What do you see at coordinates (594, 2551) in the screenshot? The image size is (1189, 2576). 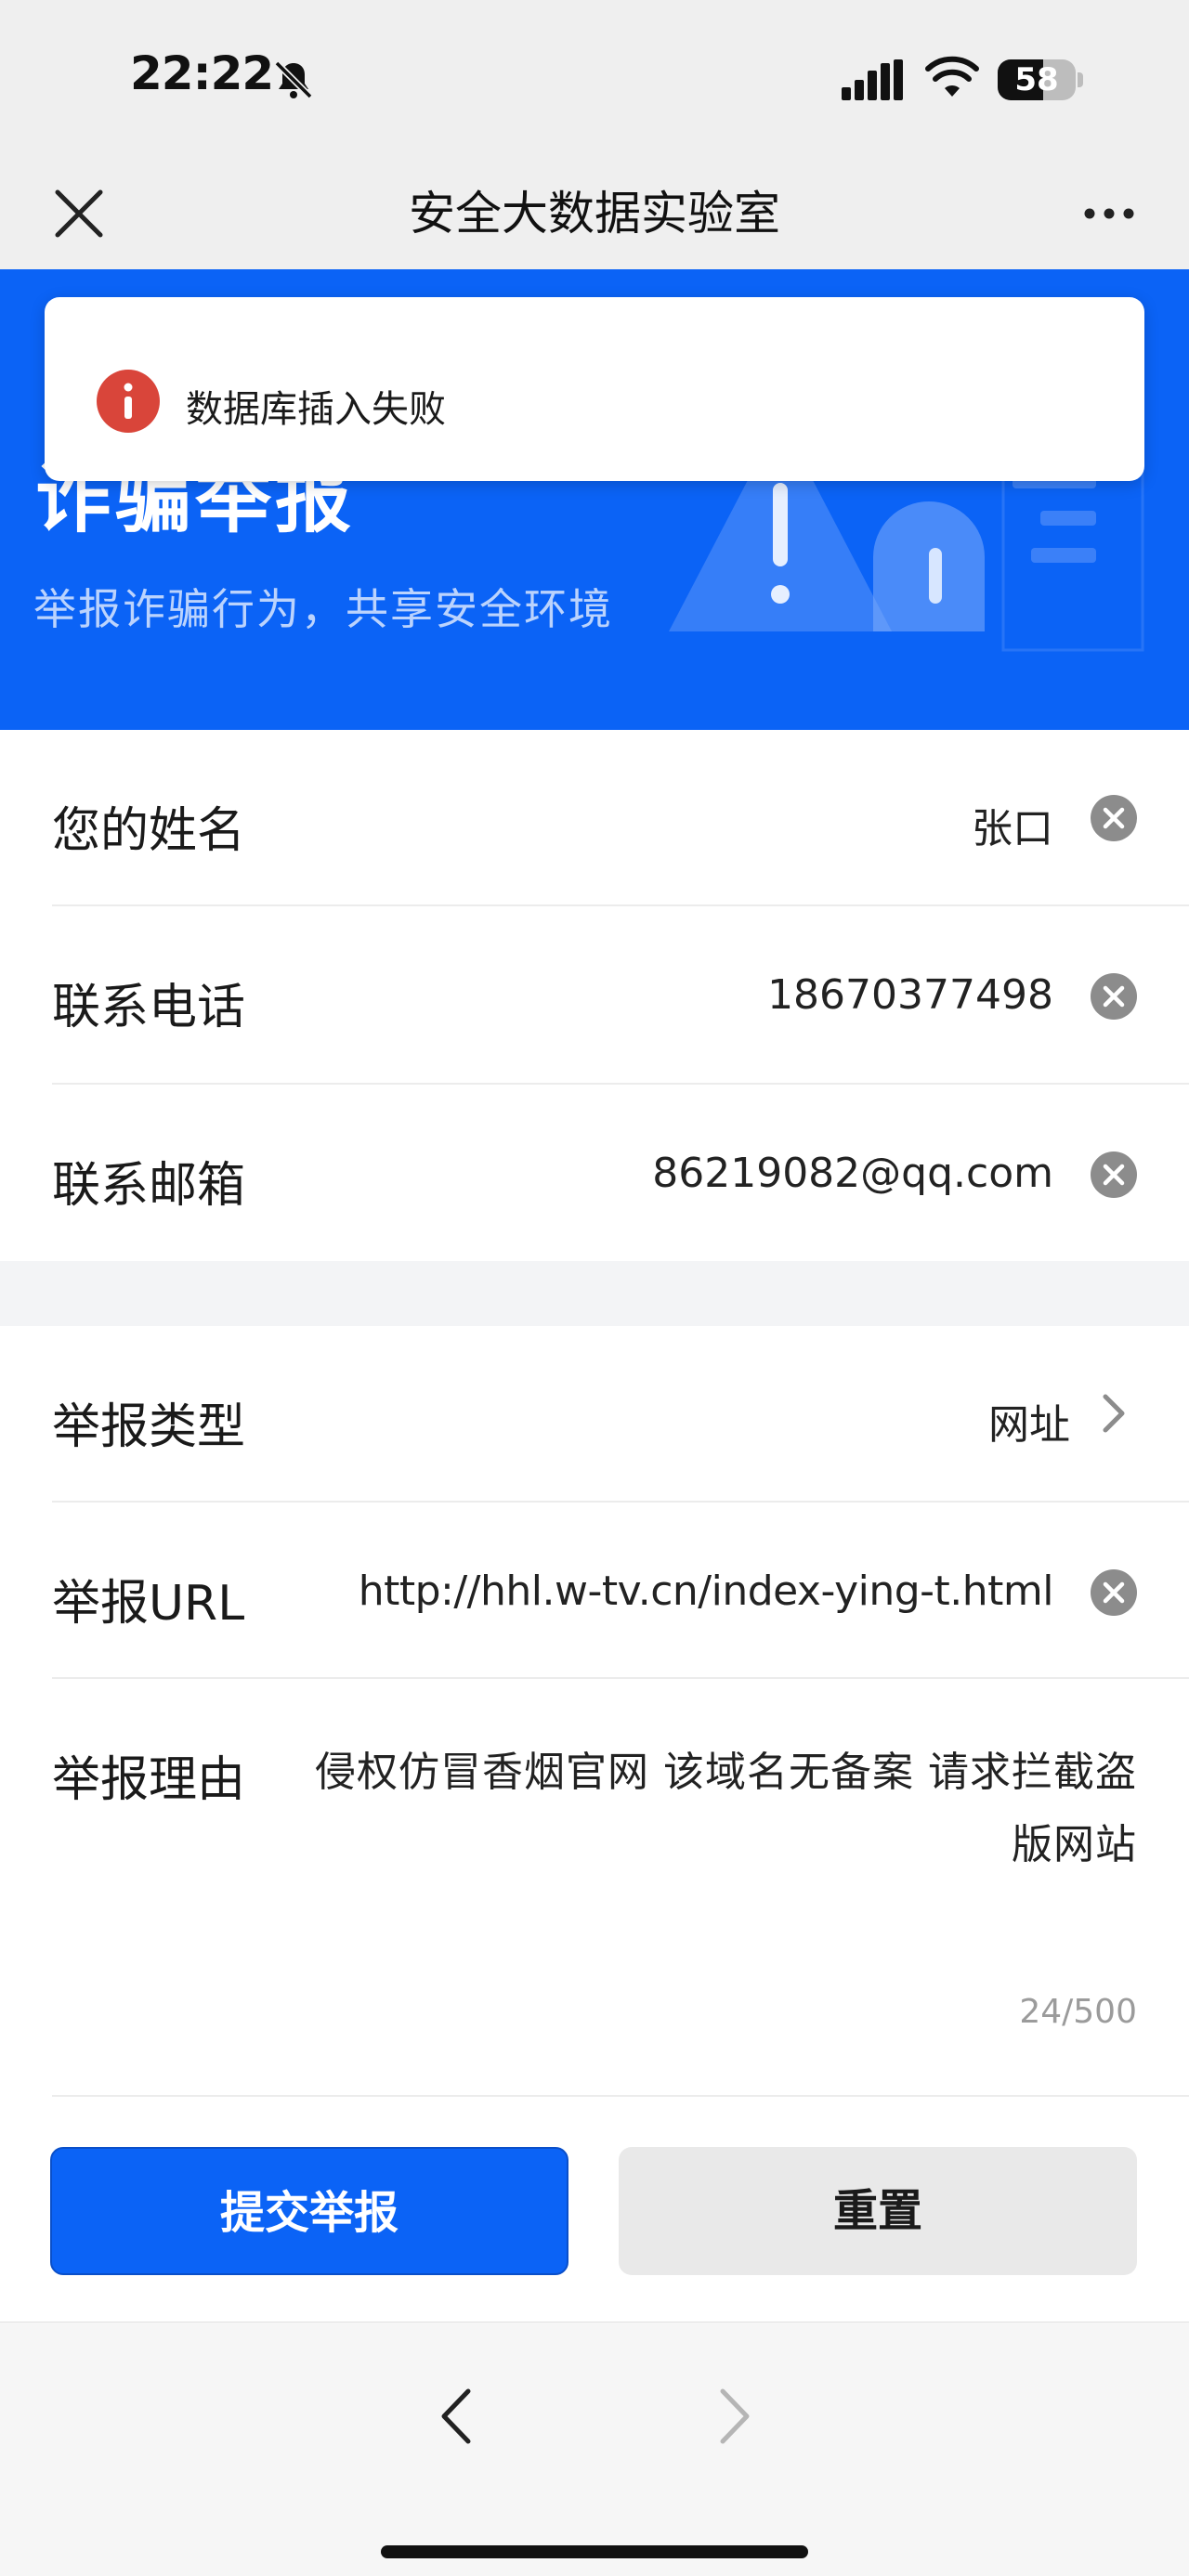 I see `home-indicator` at bounding box center [594, 2551].